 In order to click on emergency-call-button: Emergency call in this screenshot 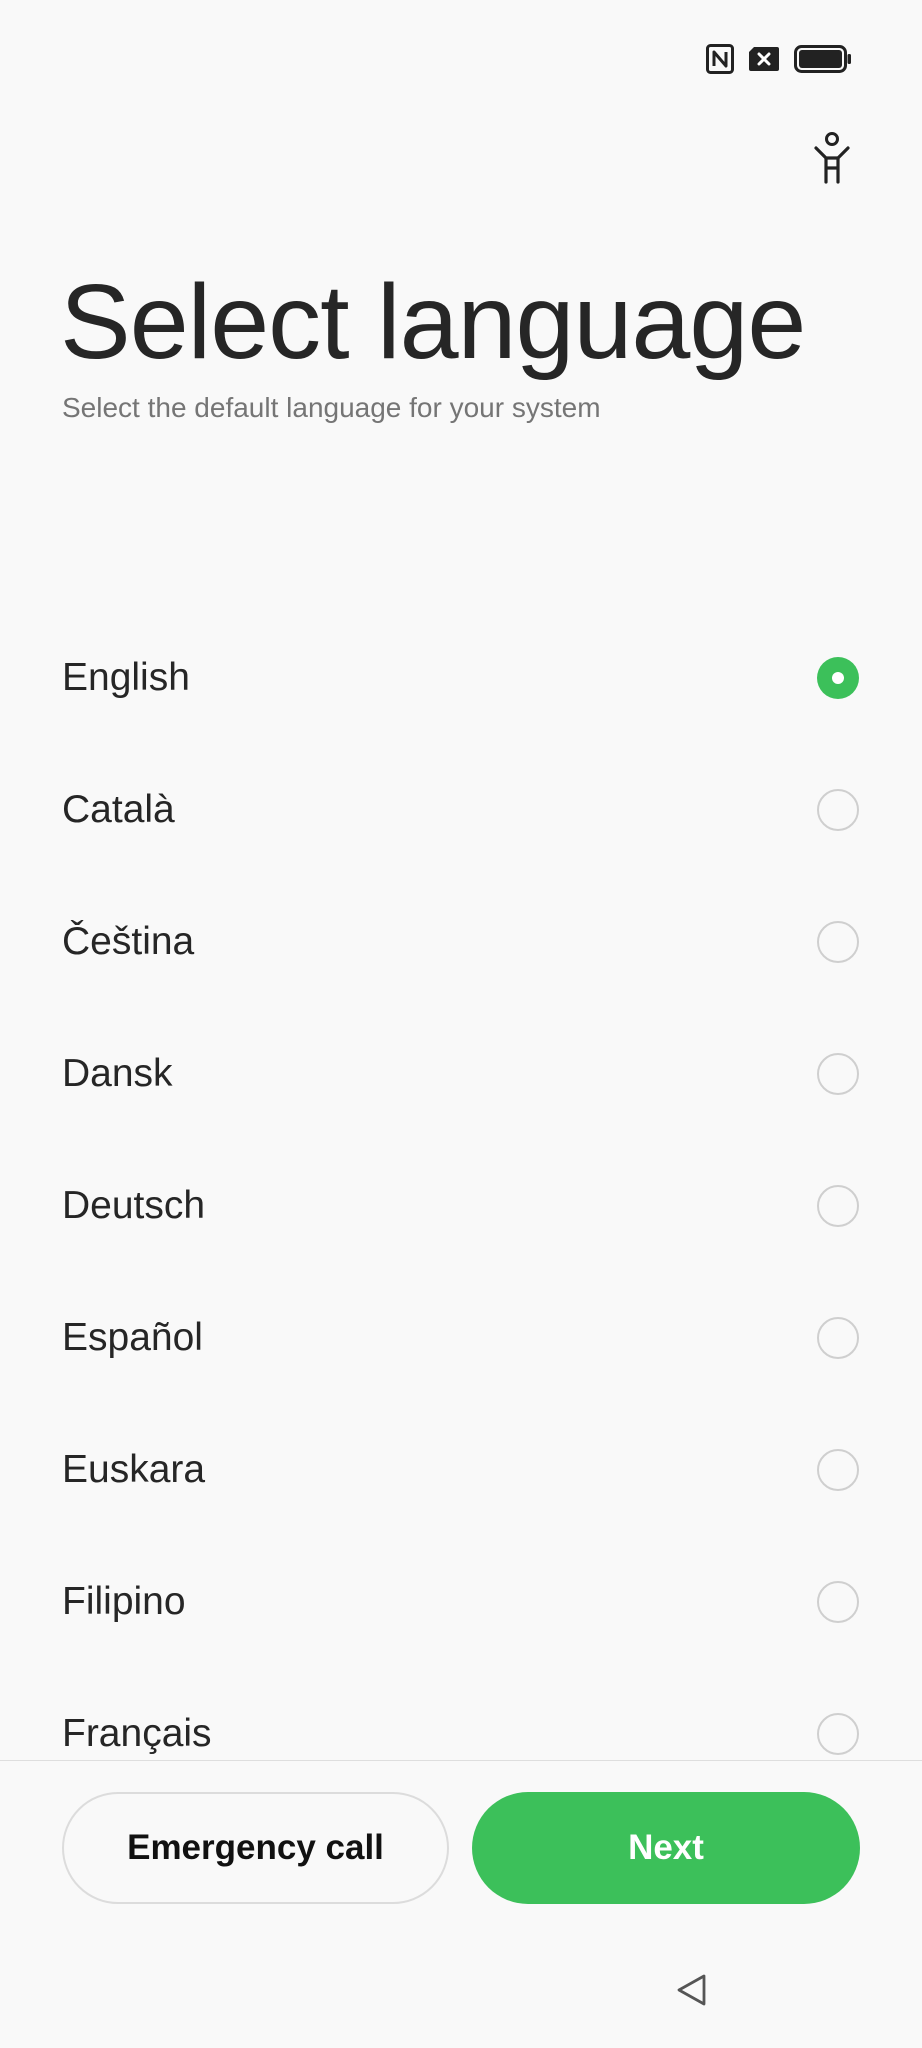, I will do `click(255, 1848)`.